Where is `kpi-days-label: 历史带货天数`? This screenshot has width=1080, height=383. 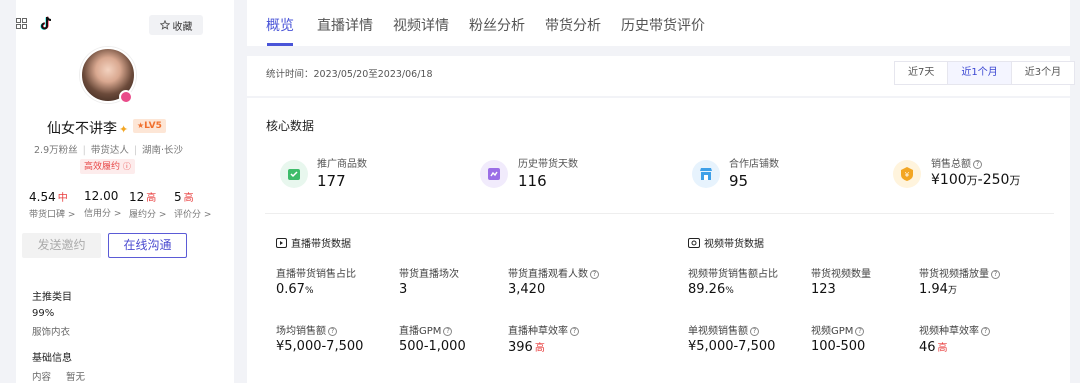 kpi-days-label: 历史带货天数 is located at coordinates (548, 164).